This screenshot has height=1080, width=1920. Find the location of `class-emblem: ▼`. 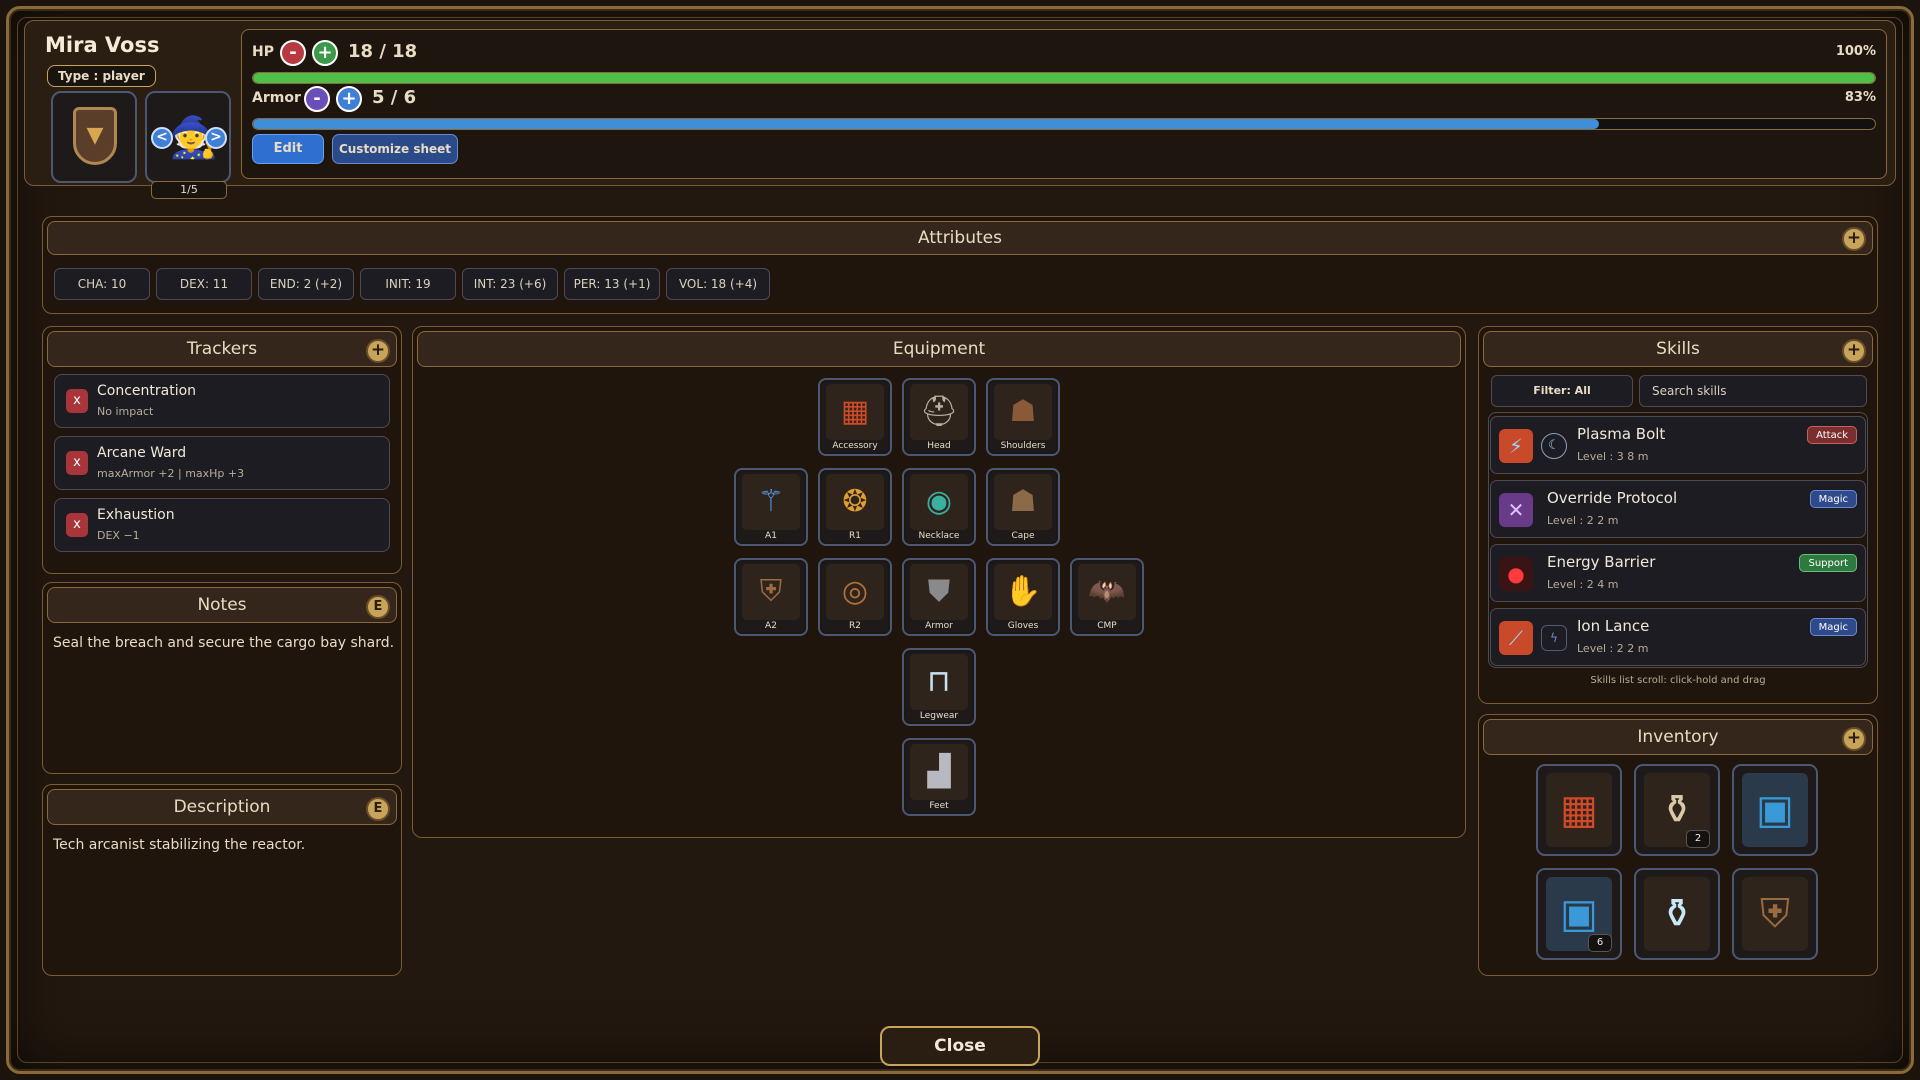

class-emblem: ▼ is located at coordinates (94, 137).